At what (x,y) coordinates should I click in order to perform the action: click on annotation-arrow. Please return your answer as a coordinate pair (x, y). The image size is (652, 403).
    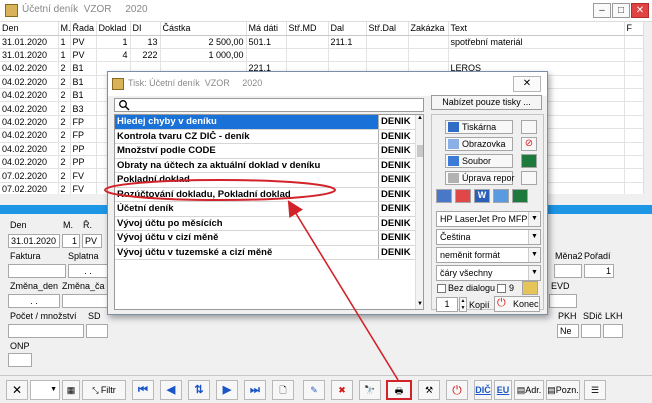
    Looking at the image, I should click on (343, 290).